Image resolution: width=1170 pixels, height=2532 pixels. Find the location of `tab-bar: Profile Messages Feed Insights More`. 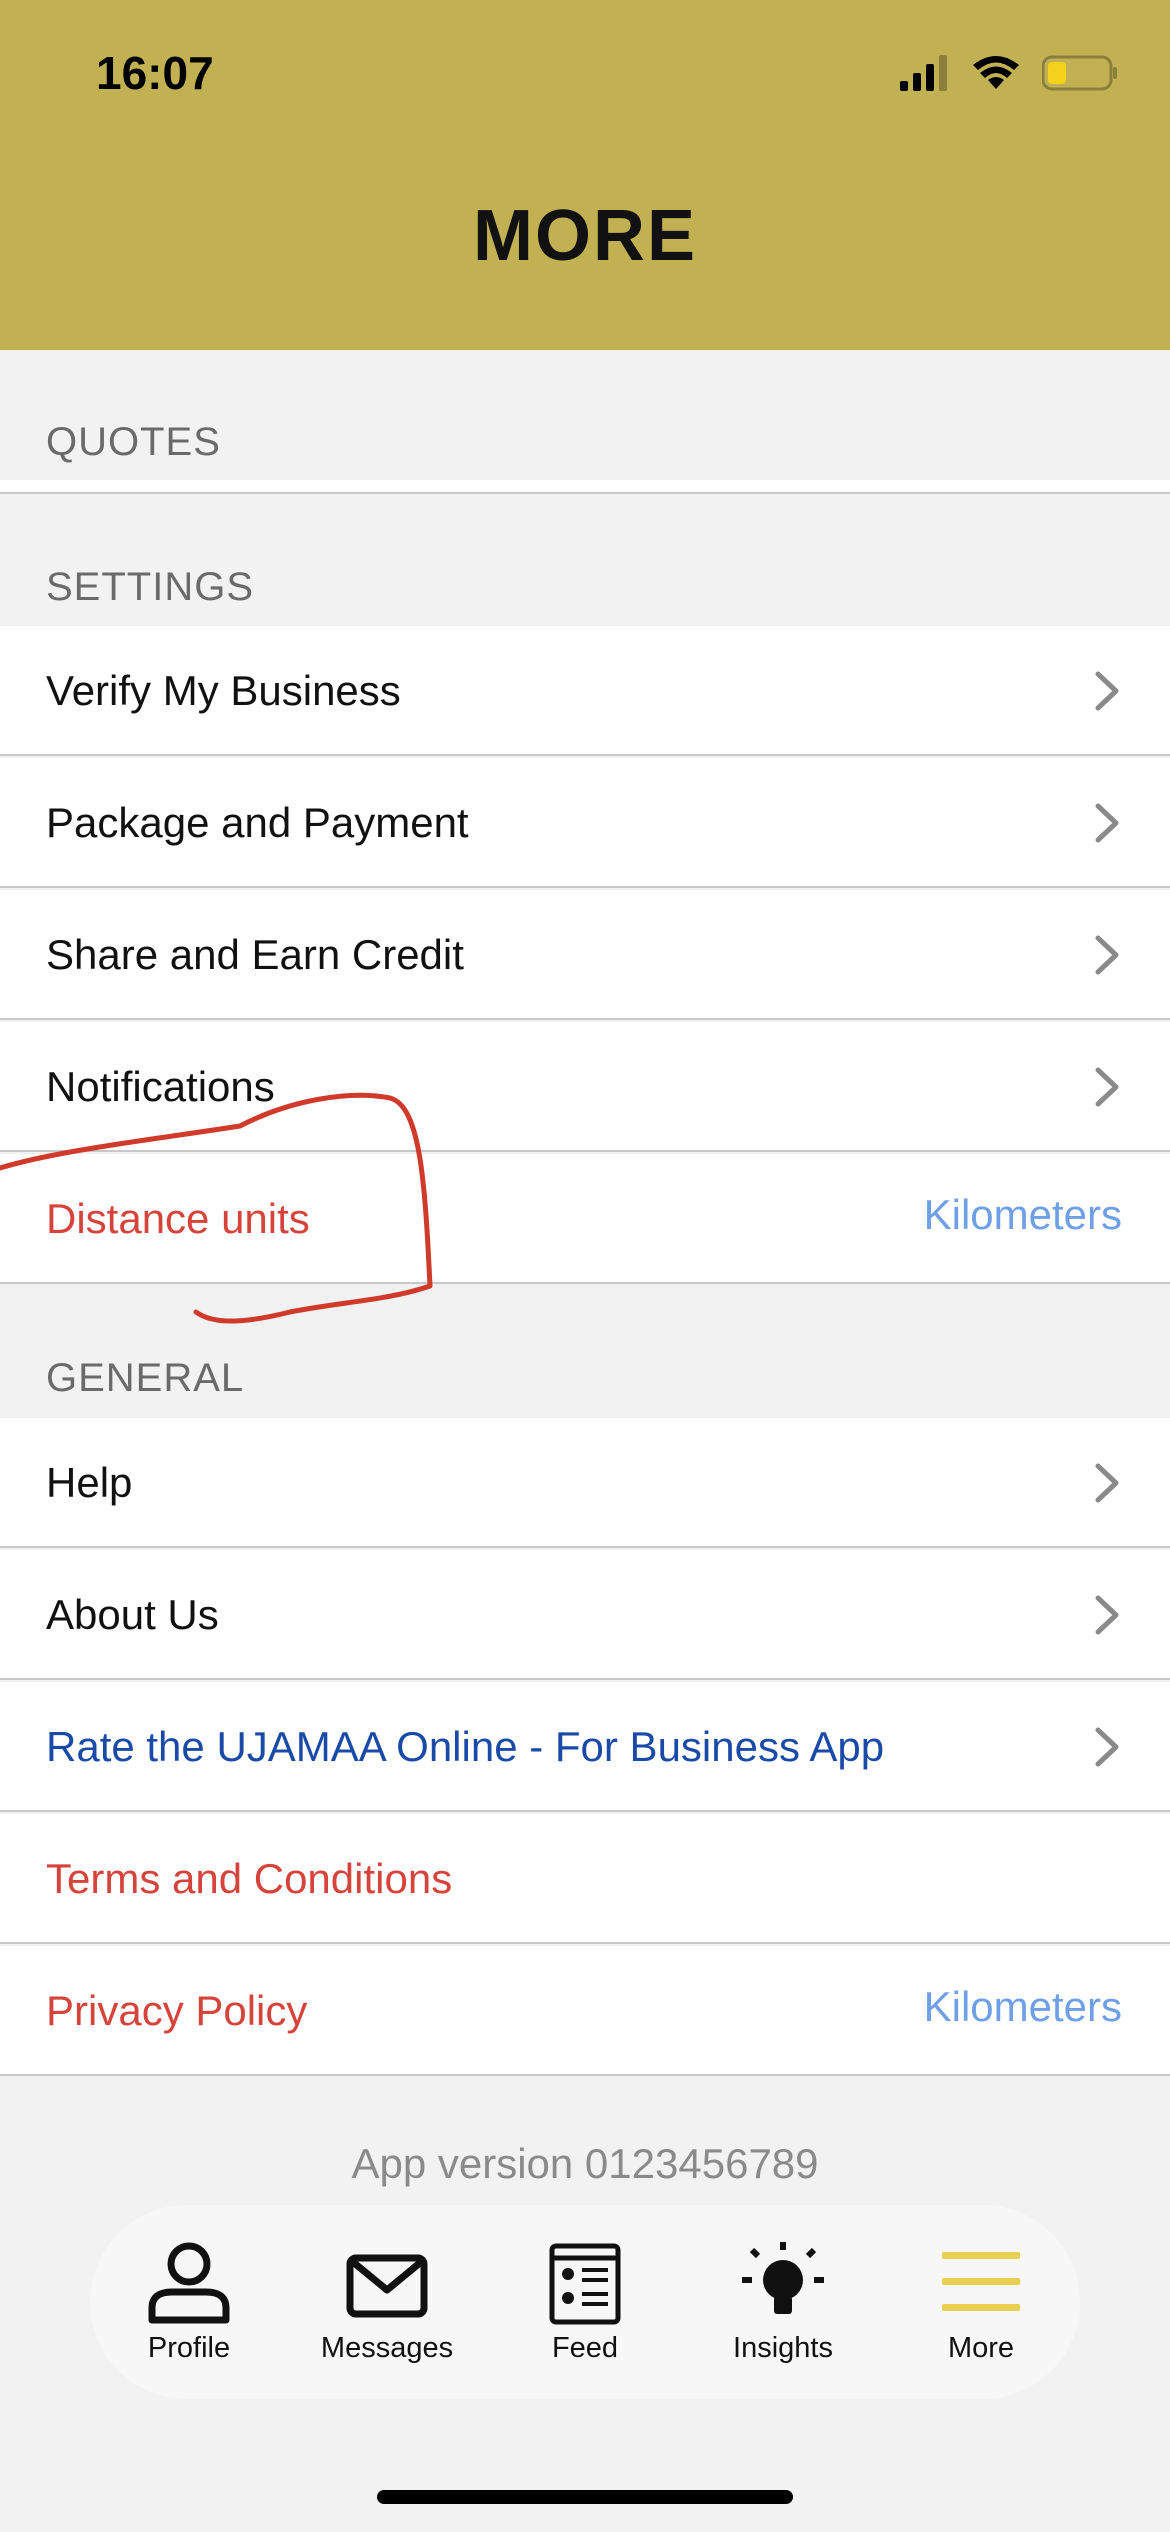

tab-bar: Profile Messages Feed Insights More is located at coordinates (585, 2302).